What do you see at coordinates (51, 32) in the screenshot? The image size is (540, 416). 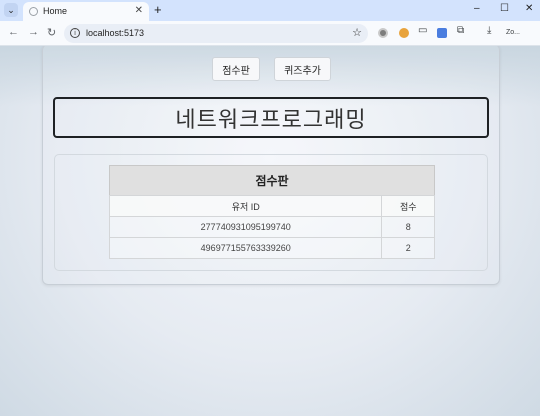 I see `reload-icon: ↻` at bounding box center [51, 32].